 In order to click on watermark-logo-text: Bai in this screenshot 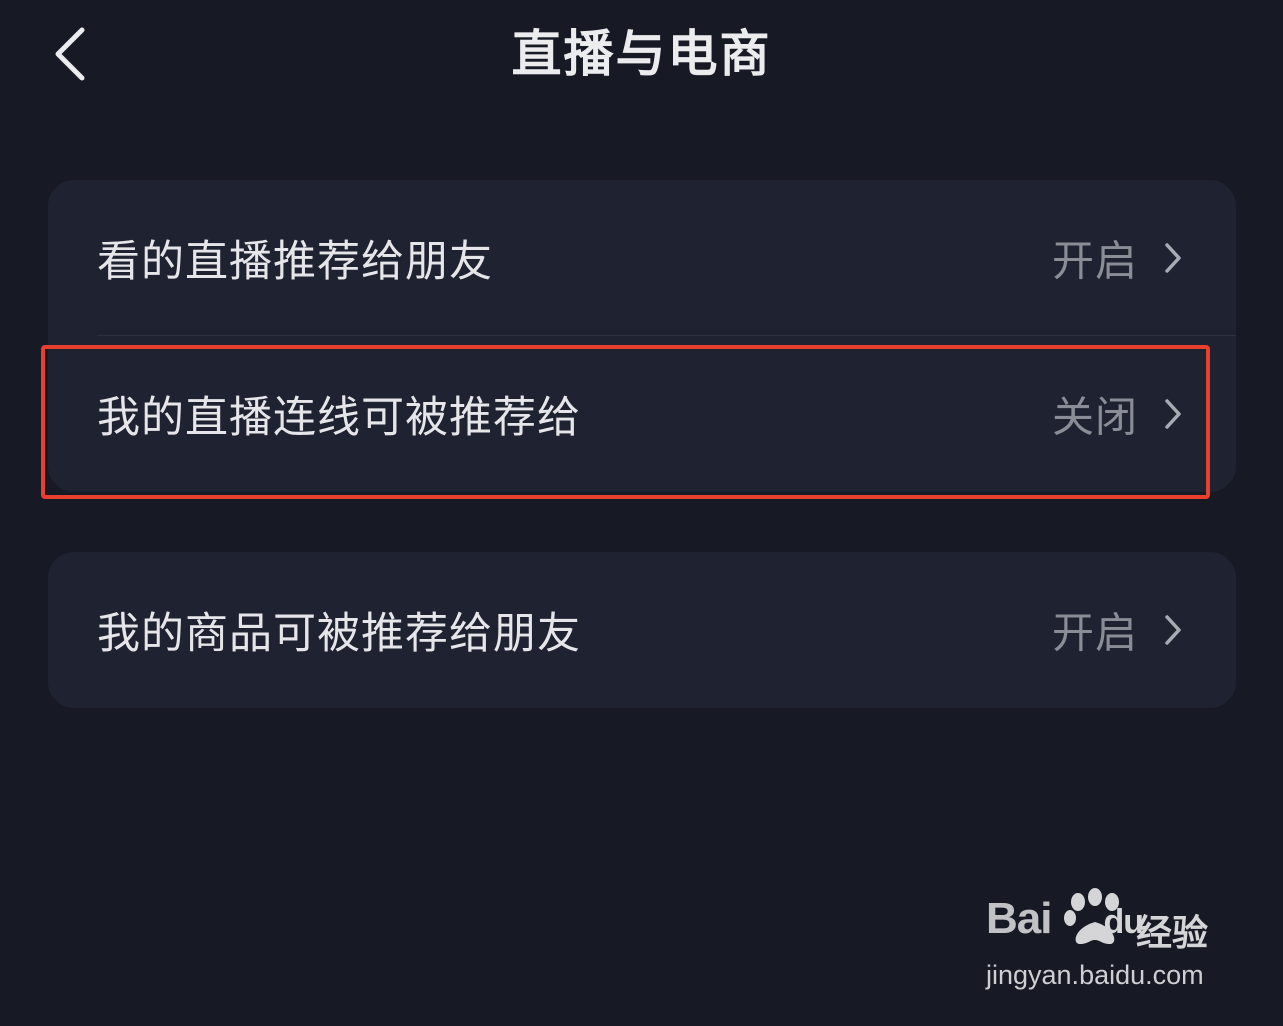, I will do `click(1019, 918)`.